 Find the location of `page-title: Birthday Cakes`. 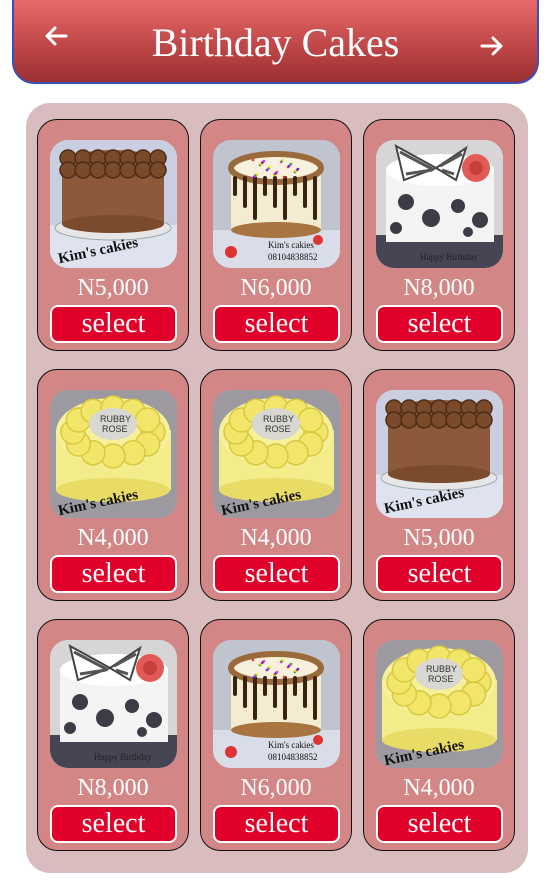

page-title: Birthday Cakes is located at coordinates (275, 42).